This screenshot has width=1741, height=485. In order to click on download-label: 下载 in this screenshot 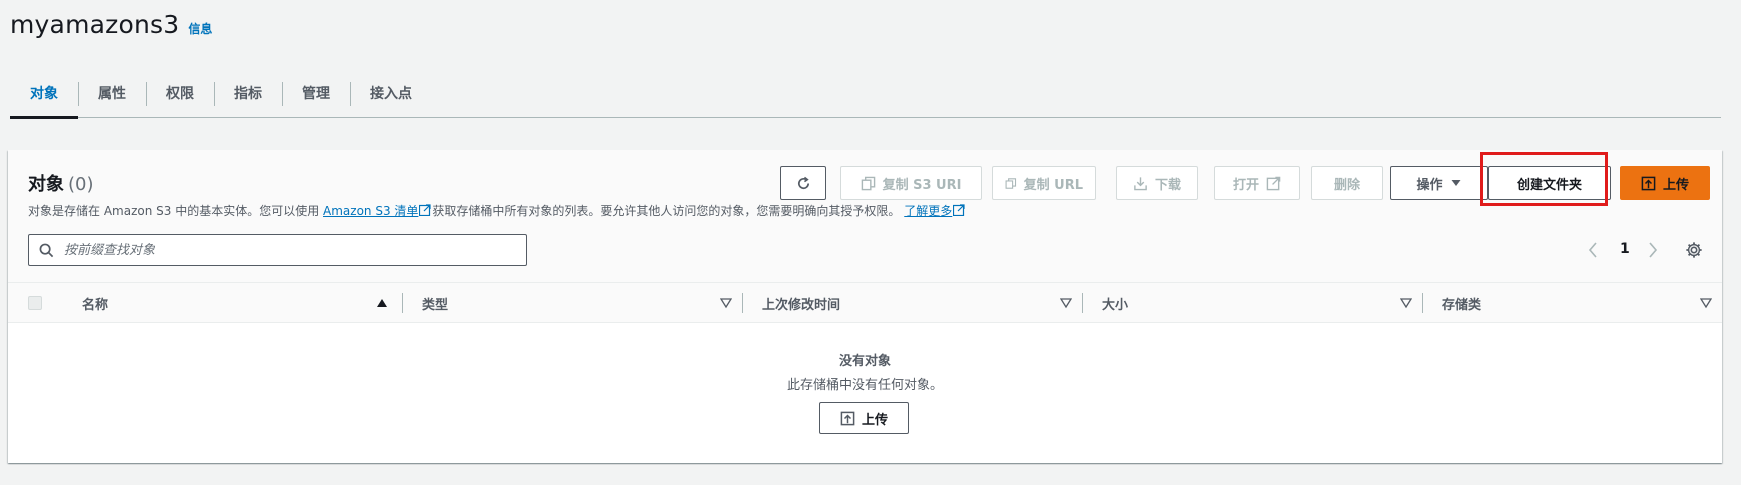, I will do `click(1167, 185)`.